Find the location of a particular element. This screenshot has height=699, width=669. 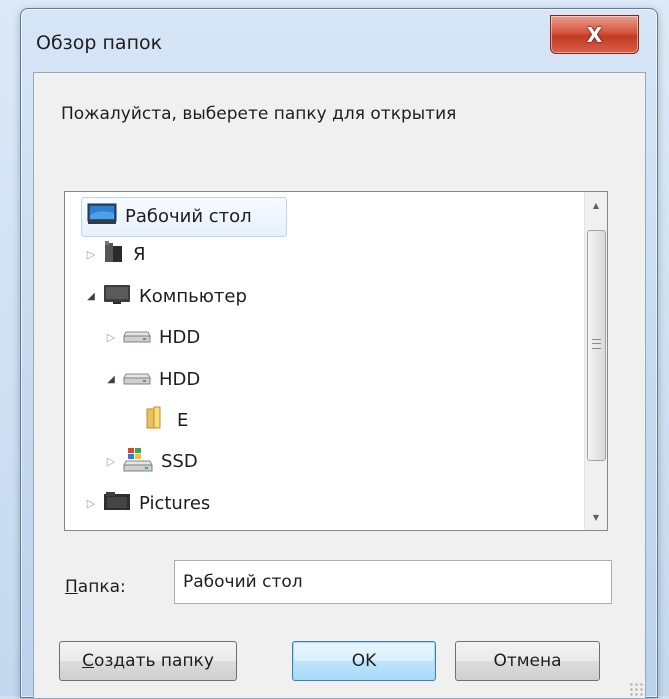

vertical-scrollbar: ▲ ▼ is located at coordinates (595, 361).